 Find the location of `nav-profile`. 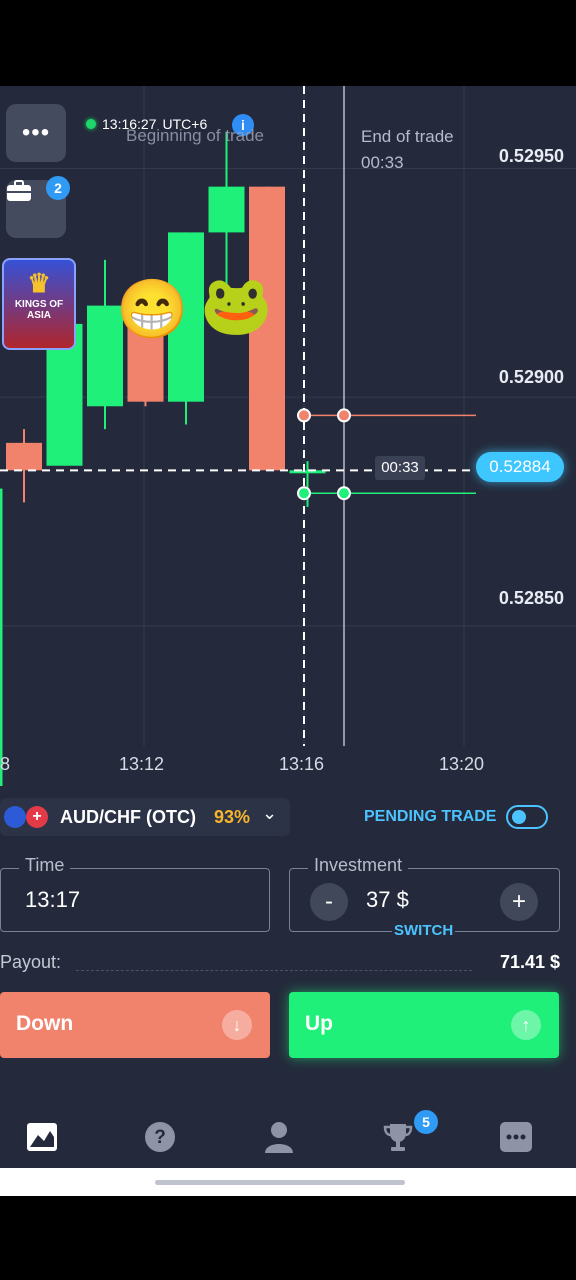

nav-profile is located at coordinates (279, 1137).